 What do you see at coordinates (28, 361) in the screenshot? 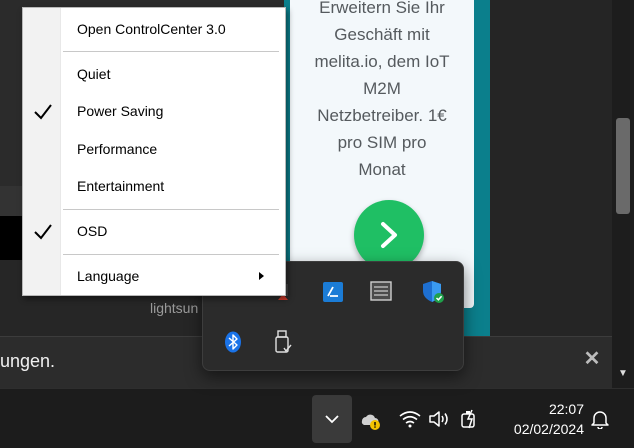
I see `notification-text: ungen.` at bounding box center [28, 361].